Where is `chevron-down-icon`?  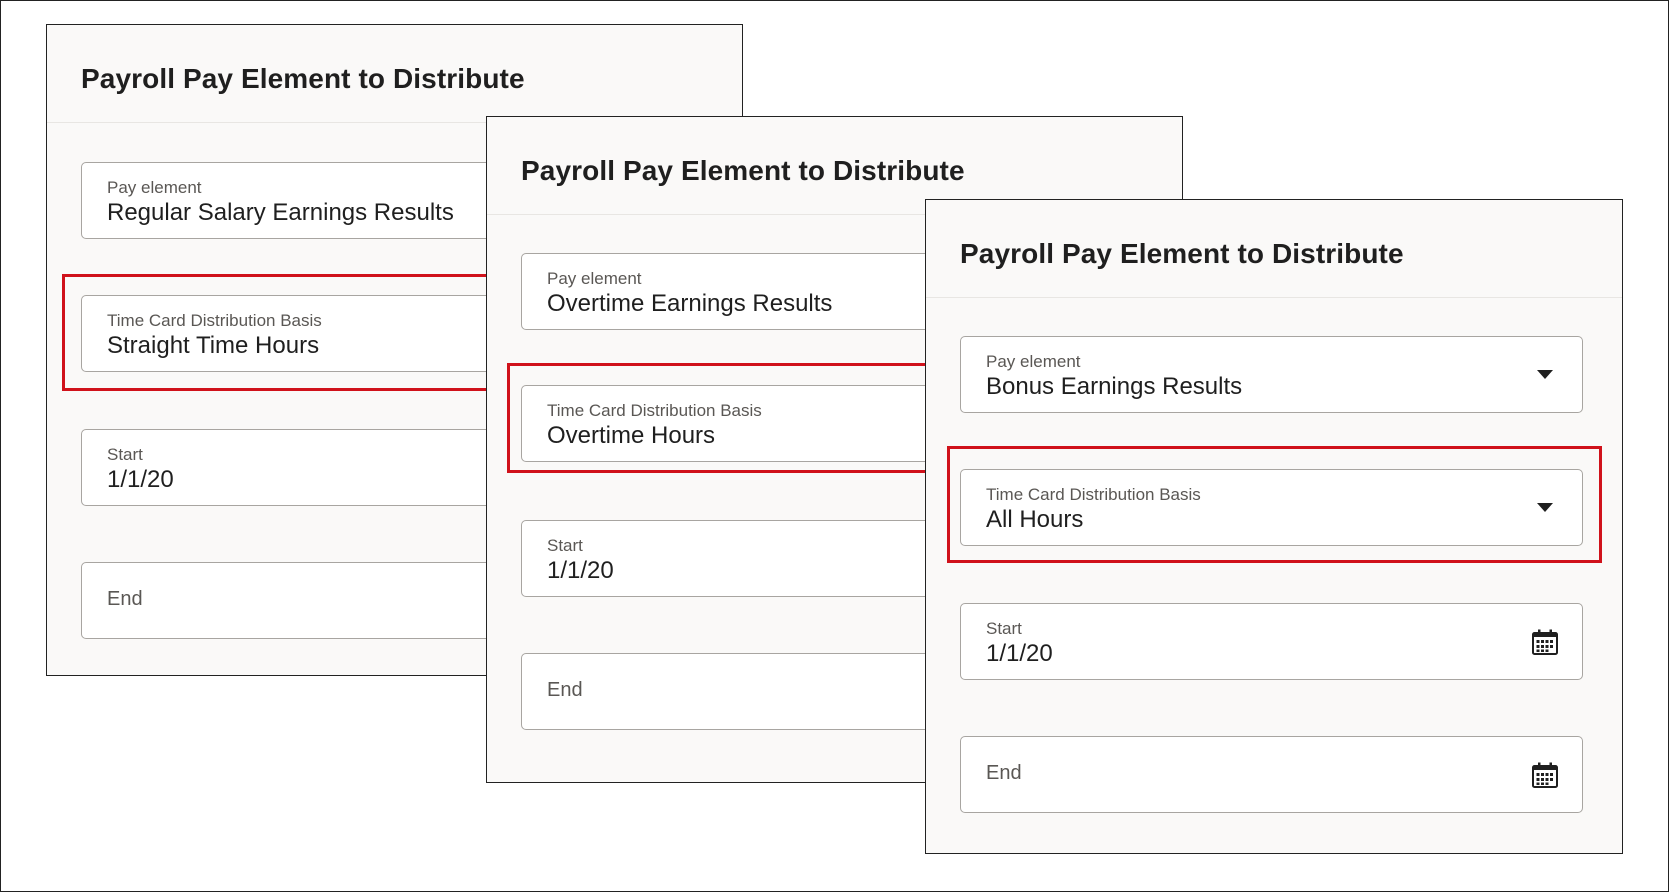 chevron-down-icon is located at coordinates (1545, 375).